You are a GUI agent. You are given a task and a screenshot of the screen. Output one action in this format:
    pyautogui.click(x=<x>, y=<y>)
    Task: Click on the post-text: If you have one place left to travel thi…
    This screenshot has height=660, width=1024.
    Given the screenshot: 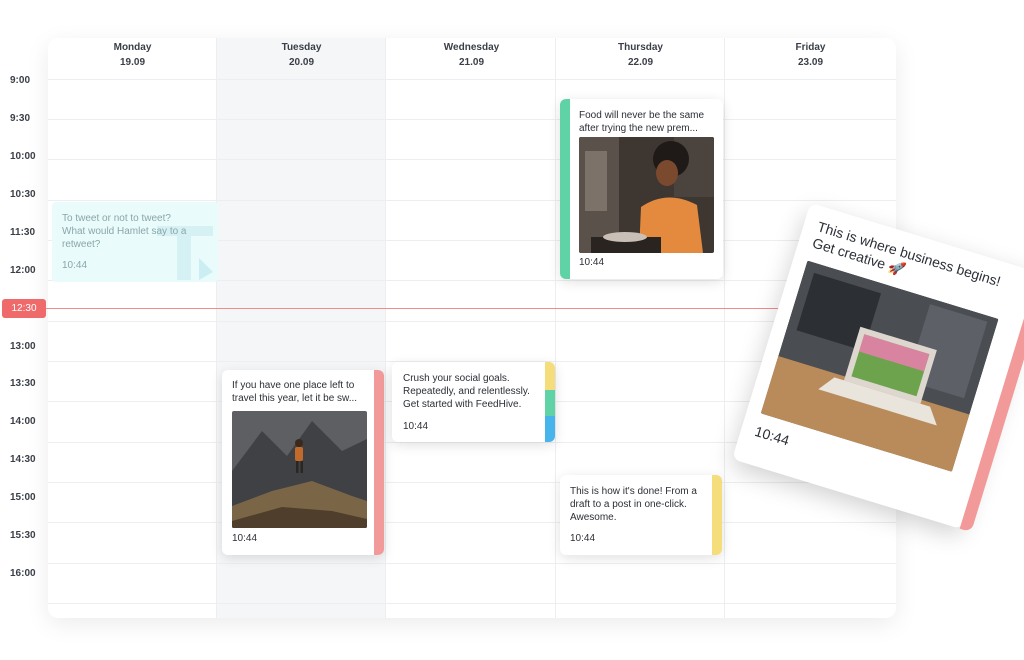 What is the action you would take?
    pyautogui.click(x=295, y=392)
    